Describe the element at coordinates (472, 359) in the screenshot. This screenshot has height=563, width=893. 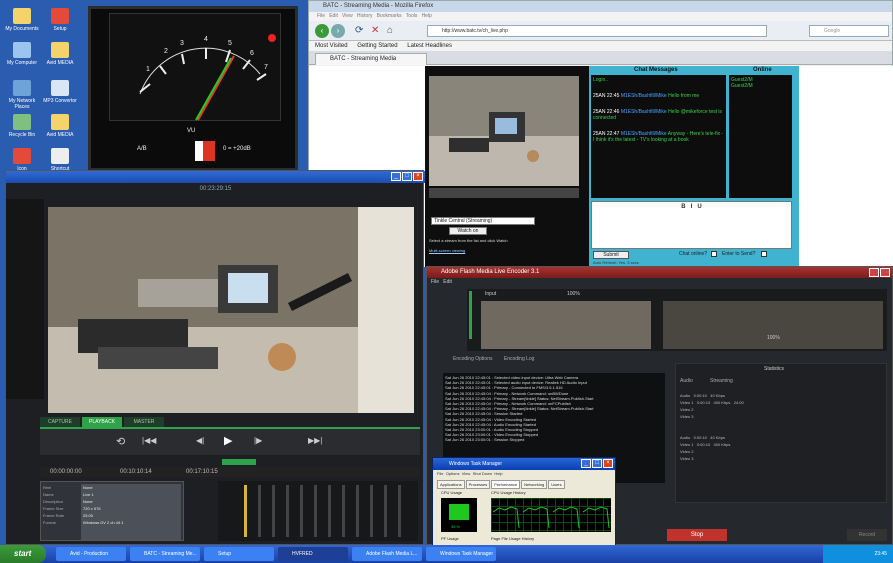
I see `tab-encoding-options: Encoding Options` at that location.